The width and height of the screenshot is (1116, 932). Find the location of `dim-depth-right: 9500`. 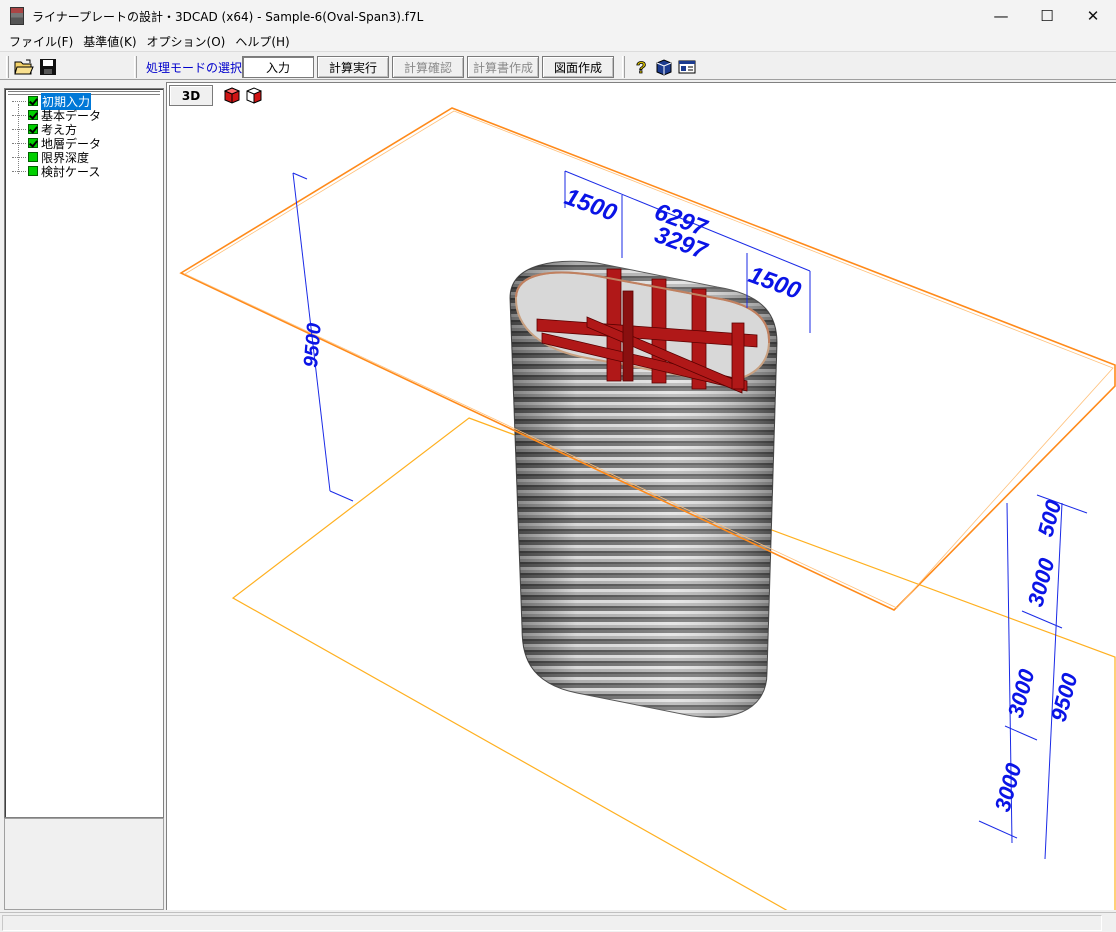

dim-depth-right: 9500 is located at coordinates (1064, 697).